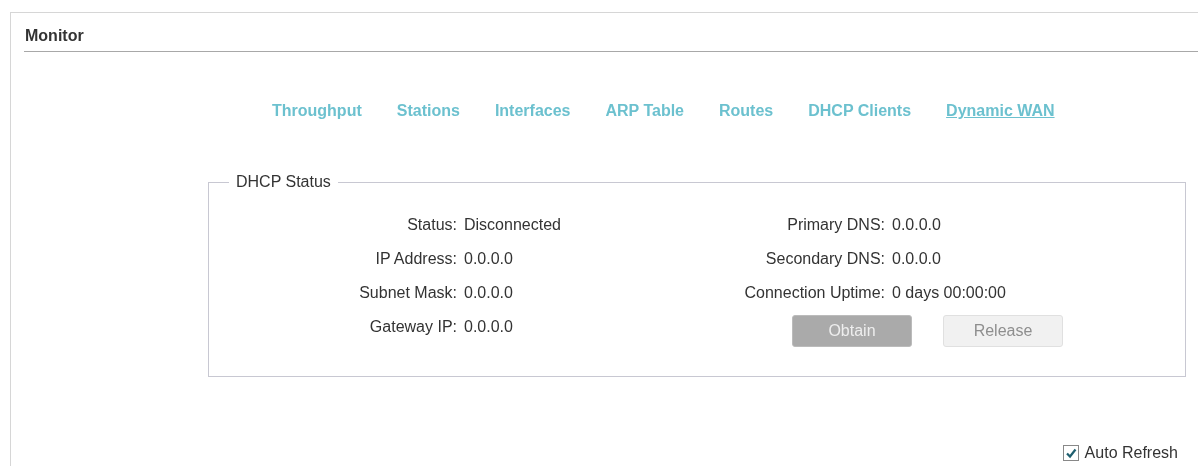  Describe the element at coordinates (54, 36) in the screenshot. I see `panel-title: Monitor` at that location.